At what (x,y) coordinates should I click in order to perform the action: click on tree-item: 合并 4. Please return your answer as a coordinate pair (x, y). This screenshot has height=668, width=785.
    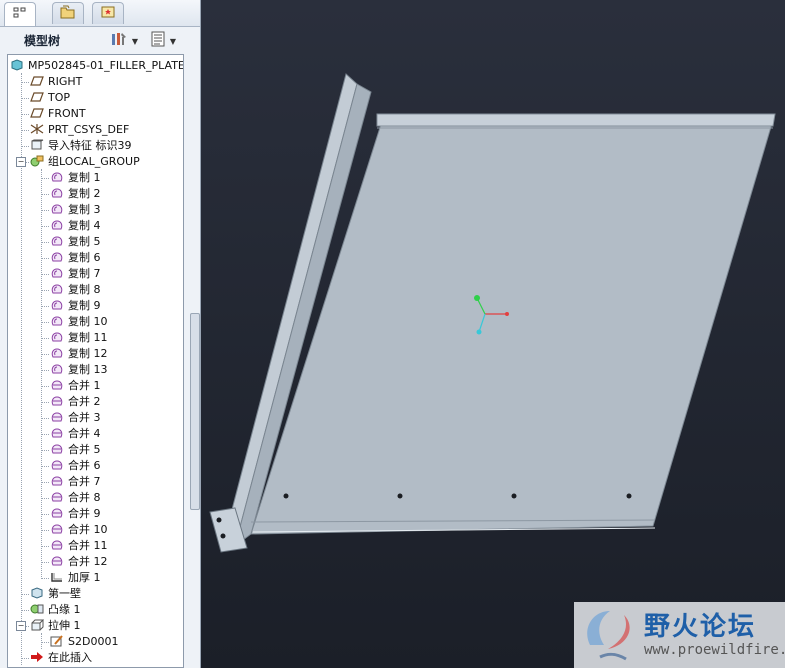
    Looking at the image, I should click on (75, 434).